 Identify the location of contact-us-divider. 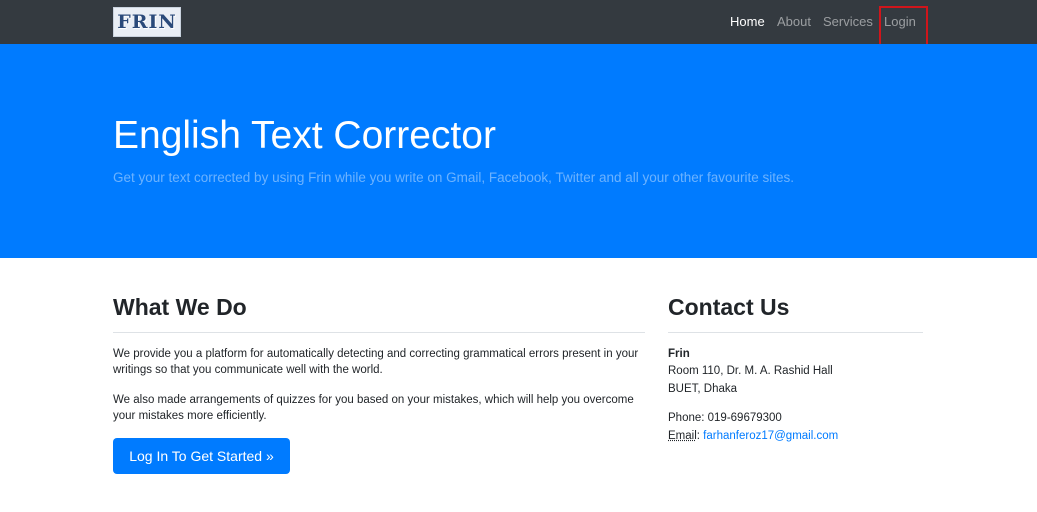
(795, 332).